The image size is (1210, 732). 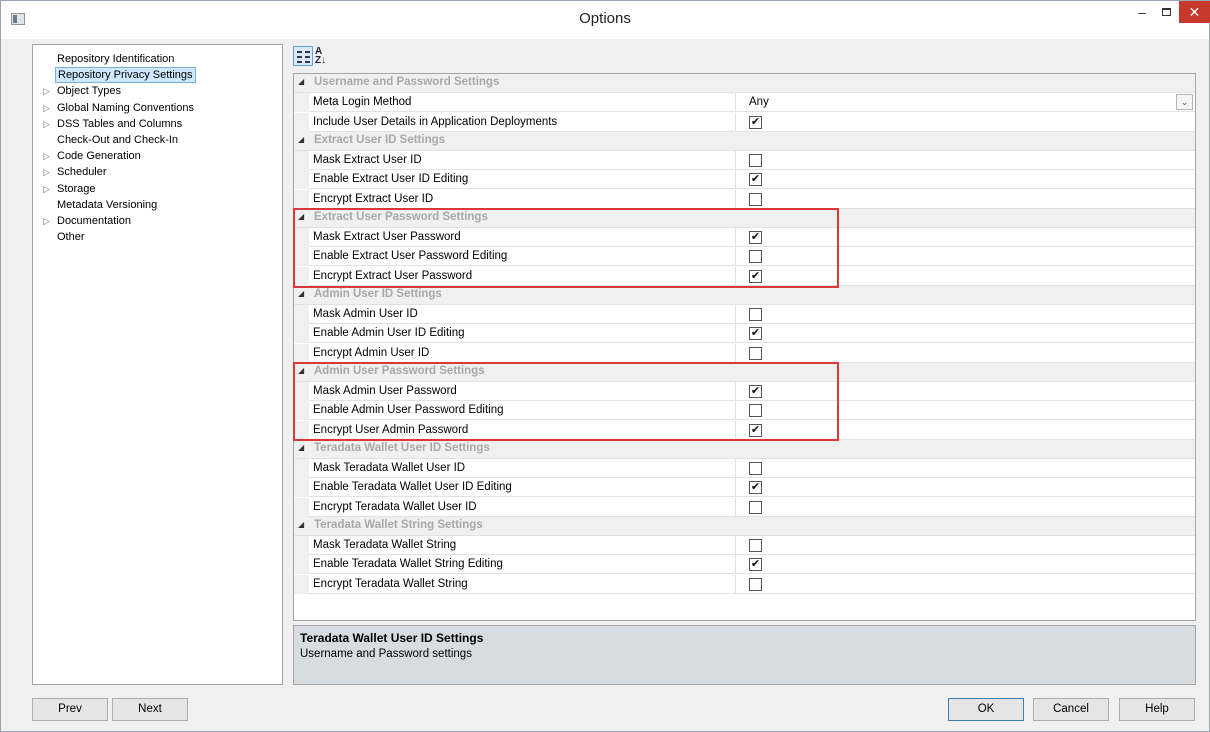 What do you see at coordinates (399, 370) in the screenshot?
I see `category-label: Admin User Password Settings` at bounding box center [399, 370].